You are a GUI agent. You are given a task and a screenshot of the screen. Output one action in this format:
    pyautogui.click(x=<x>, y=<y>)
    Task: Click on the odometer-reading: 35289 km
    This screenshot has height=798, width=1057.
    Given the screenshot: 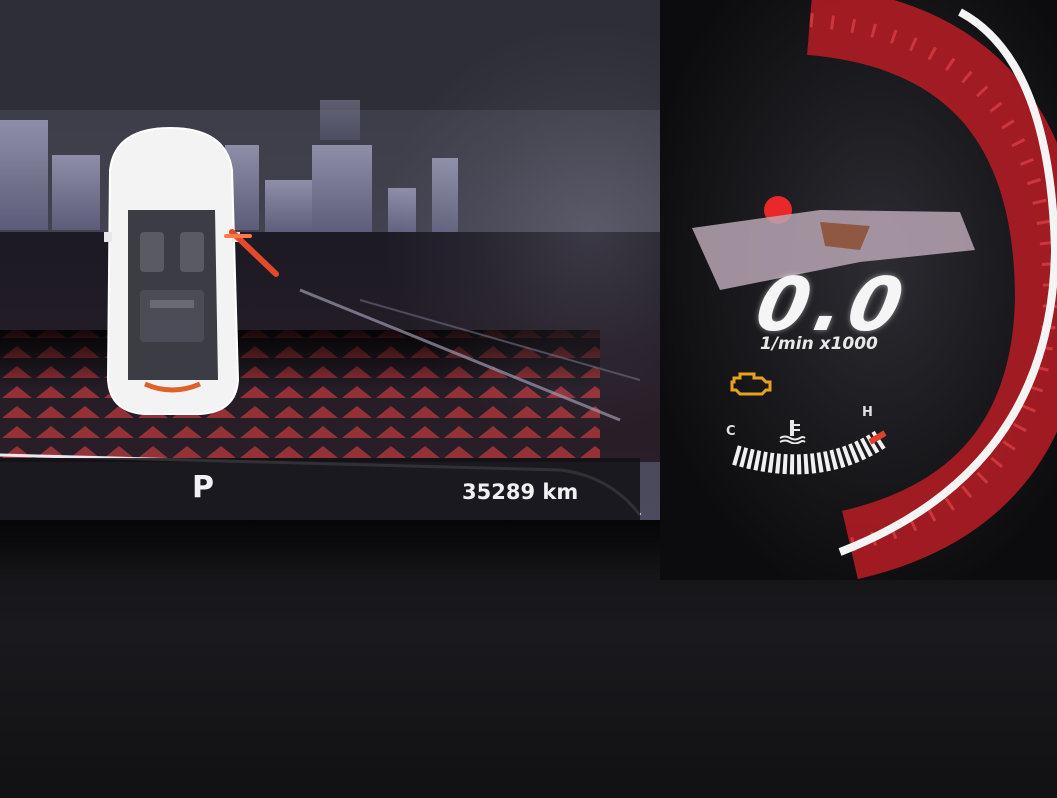 What is the action you would take?
    pyautogui.click(x=520, y=492)
    